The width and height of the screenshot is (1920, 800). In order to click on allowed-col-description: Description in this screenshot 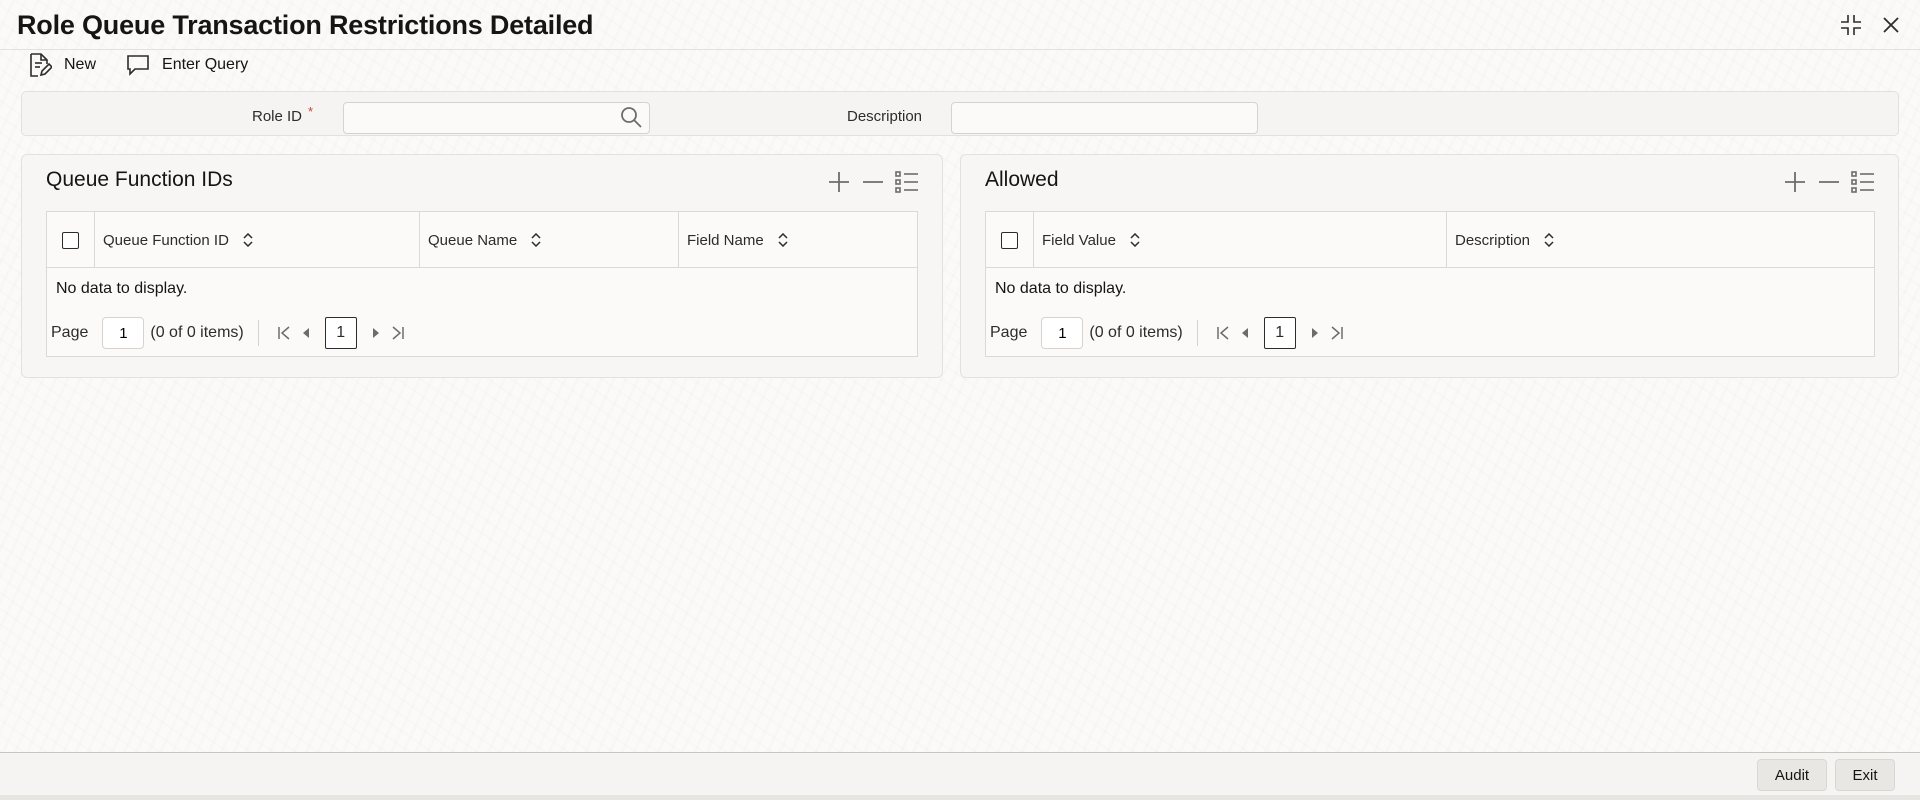, I will do `click(1661, 240)`.